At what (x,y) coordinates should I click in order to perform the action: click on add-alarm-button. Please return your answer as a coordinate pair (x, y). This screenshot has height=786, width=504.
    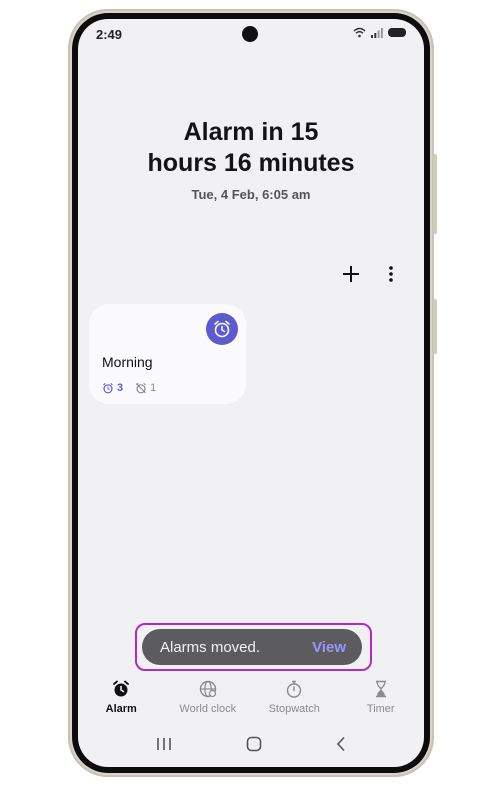
    Looking at the image, I should click on (351, 274).